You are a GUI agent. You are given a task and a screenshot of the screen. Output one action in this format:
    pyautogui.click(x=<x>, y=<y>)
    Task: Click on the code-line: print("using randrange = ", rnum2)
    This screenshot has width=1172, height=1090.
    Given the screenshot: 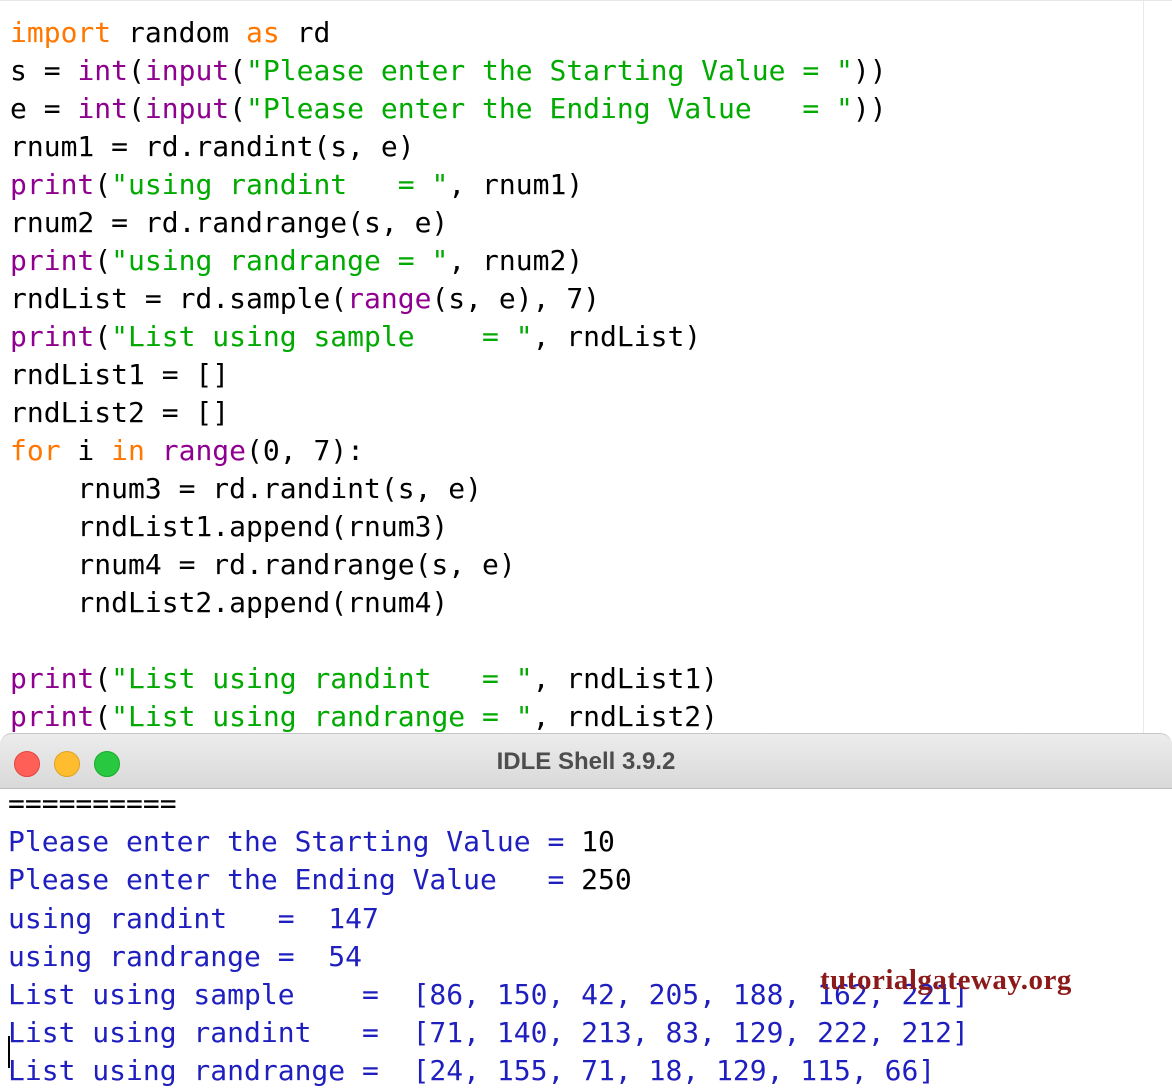 What is the action you would take?
    pyautogui.click(x=296, y=261)
    